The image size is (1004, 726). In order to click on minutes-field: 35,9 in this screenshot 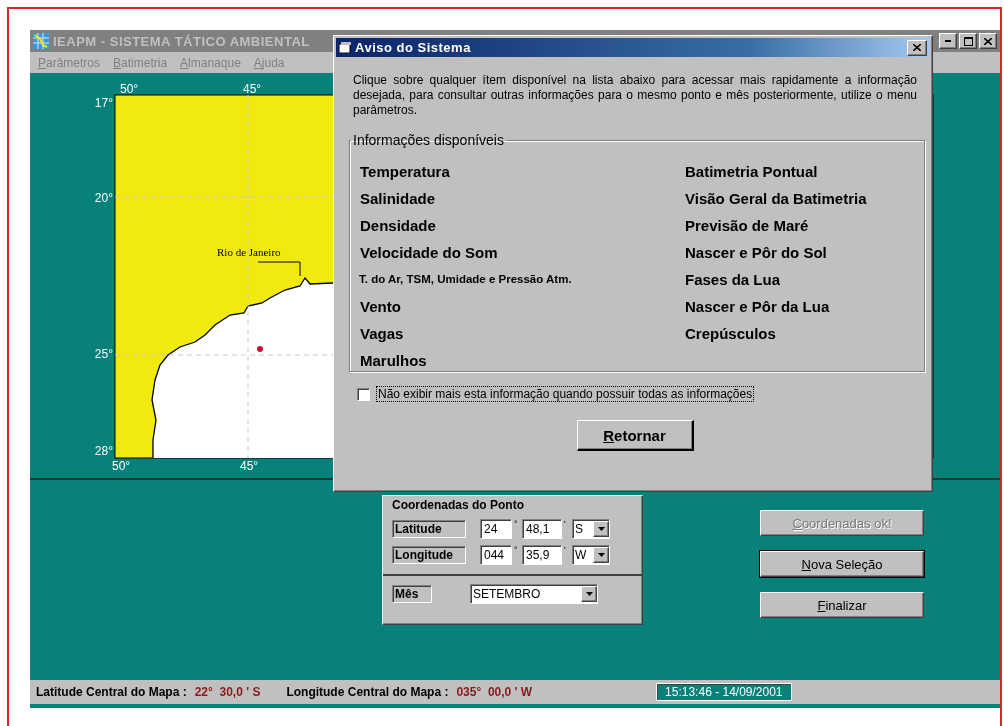, I will do `click(542, 555)`.